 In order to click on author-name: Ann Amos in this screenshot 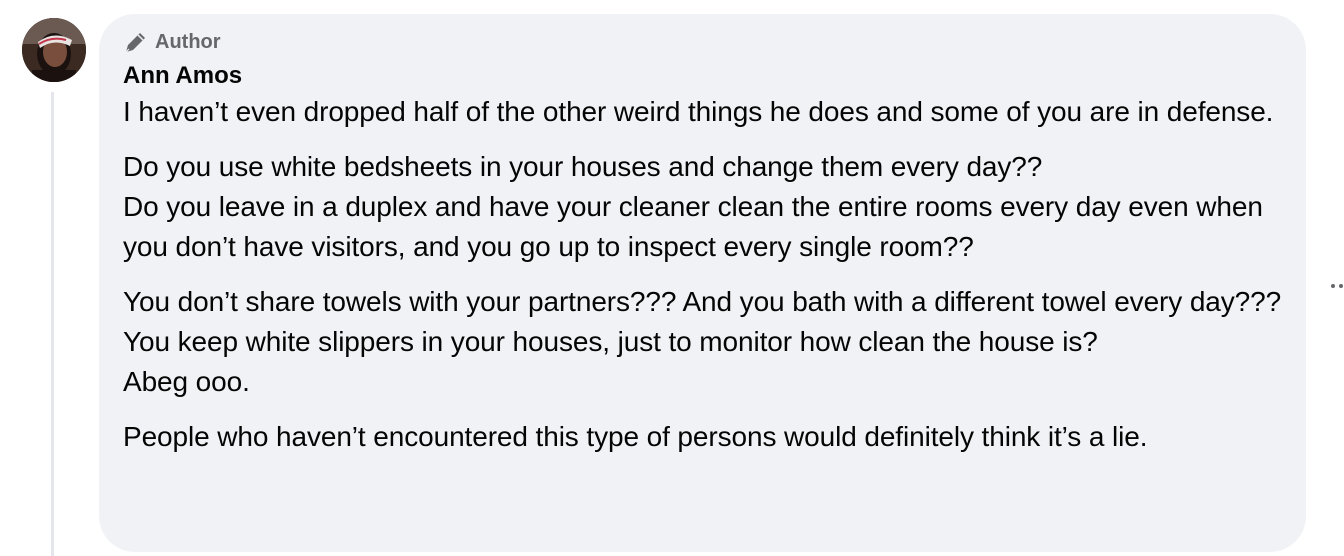, I will do `click(702, 76)`.